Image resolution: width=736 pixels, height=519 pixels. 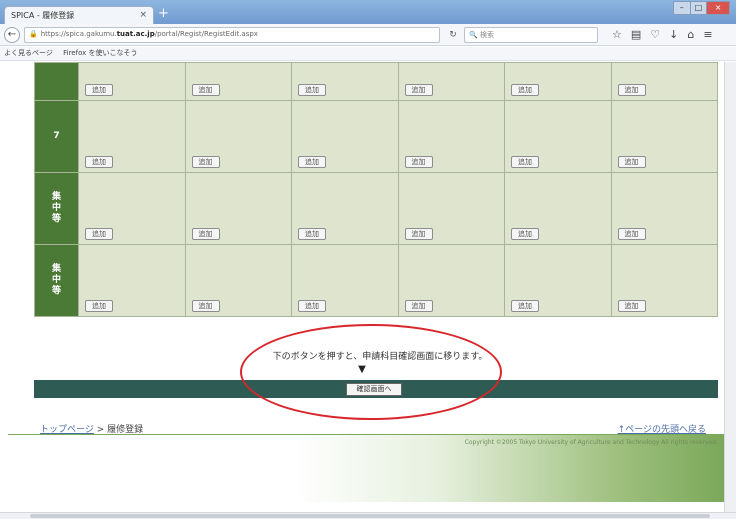 I want to click on minimize-button: –, so click(x=682, y=8).